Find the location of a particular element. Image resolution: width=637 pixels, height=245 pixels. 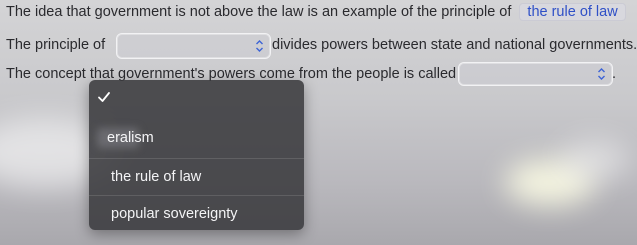

dropdown-option: eralism is located at coordinates (196, 138).